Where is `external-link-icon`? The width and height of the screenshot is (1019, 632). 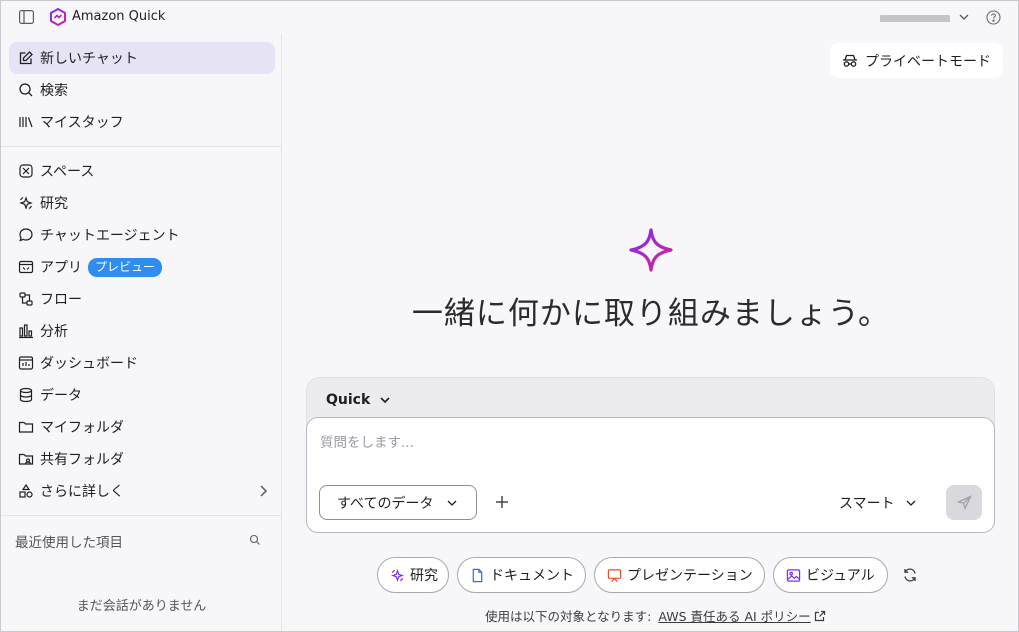
external-link-icon is located at coordinates (820, 616).